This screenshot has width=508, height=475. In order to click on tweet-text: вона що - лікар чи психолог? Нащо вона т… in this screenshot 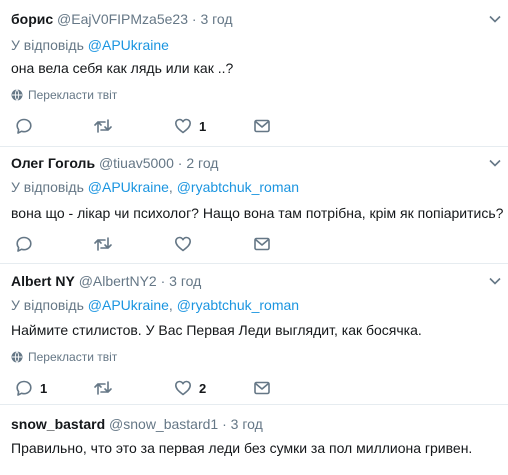, I will do `click(257, 213)`.